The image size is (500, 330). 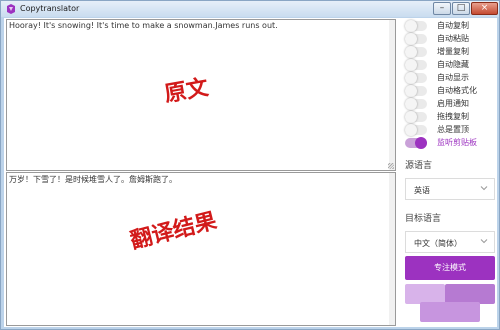 I want to click on target-language-select: 中文（简体）, so click(x=450, y=242).